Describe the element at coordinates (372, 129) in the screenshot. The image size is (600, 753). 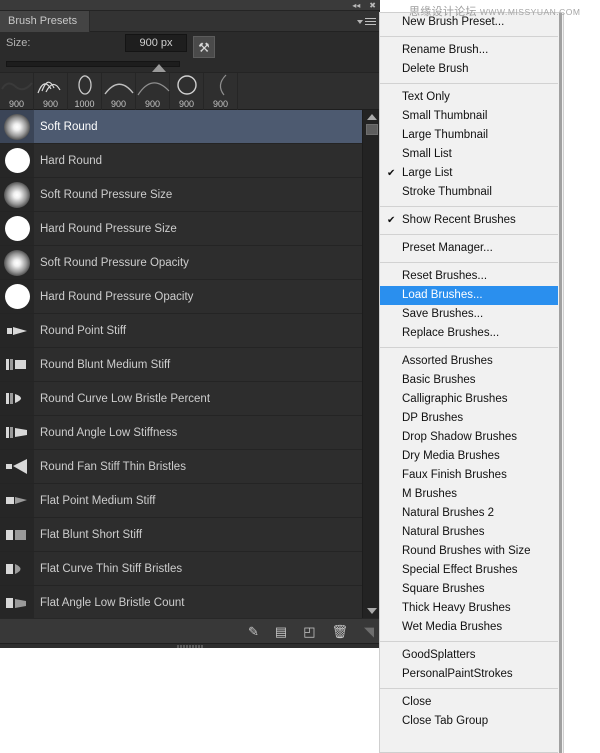
I see `scrollbar-thumb` at that location.